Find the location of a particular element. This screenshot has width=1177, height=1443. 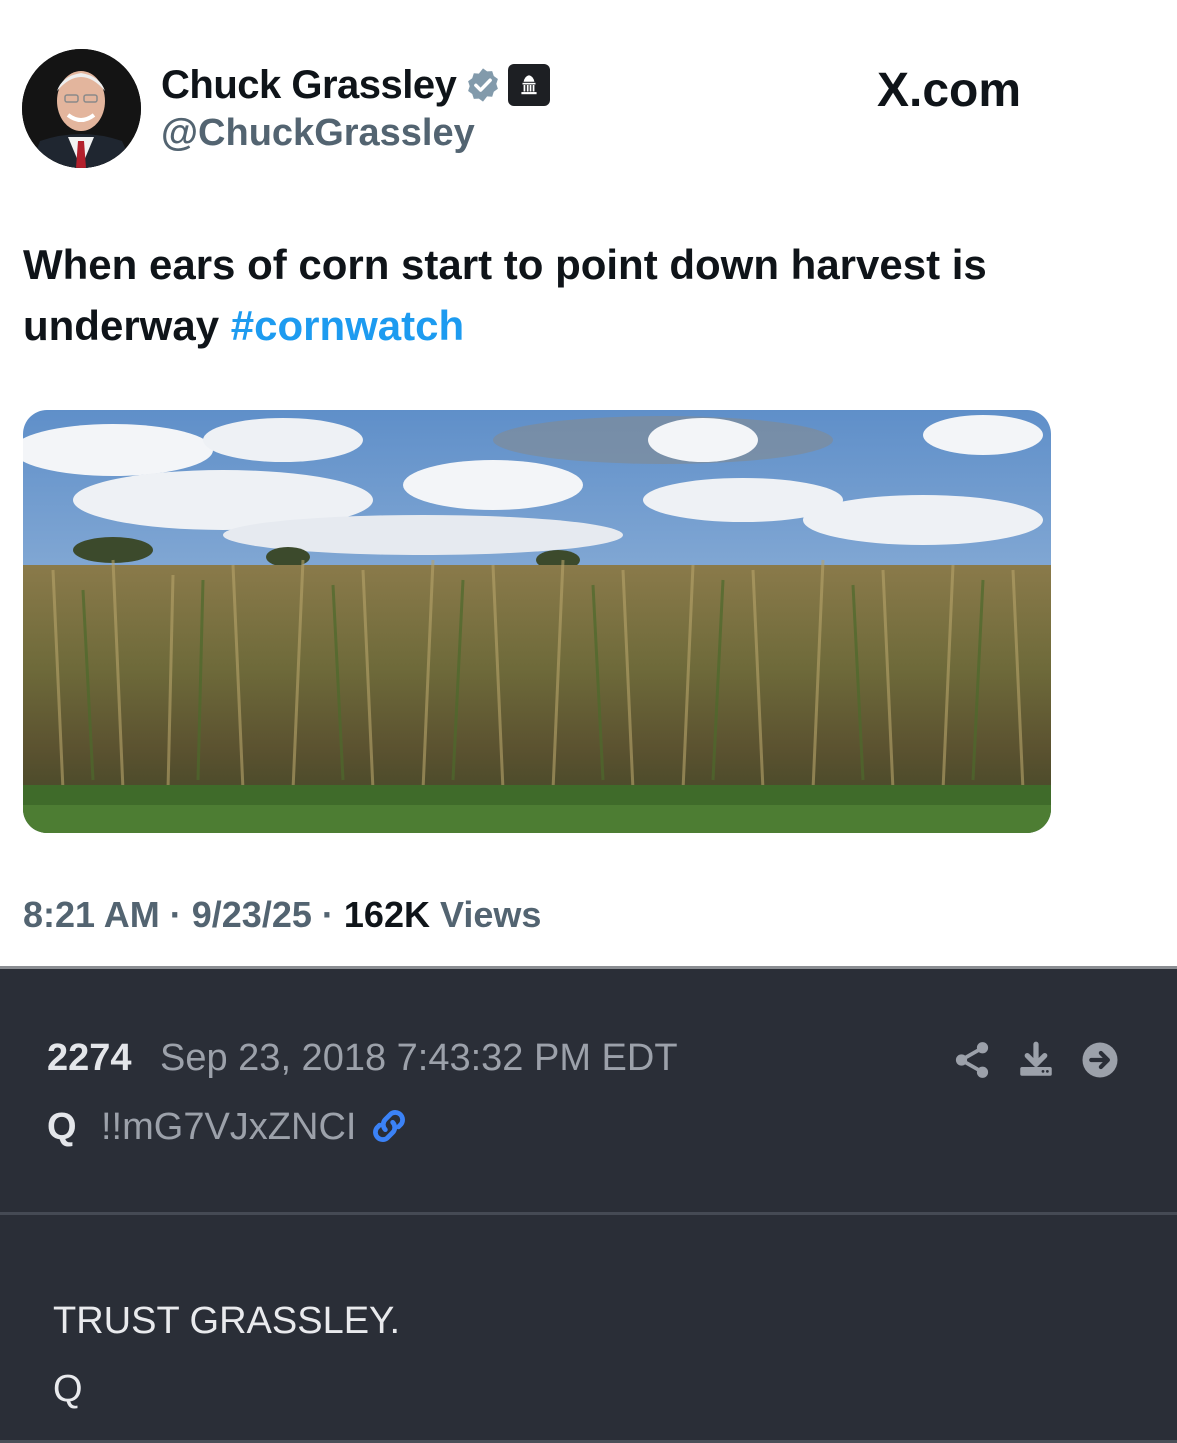

post-divider is located at coordinates (588, 1213).